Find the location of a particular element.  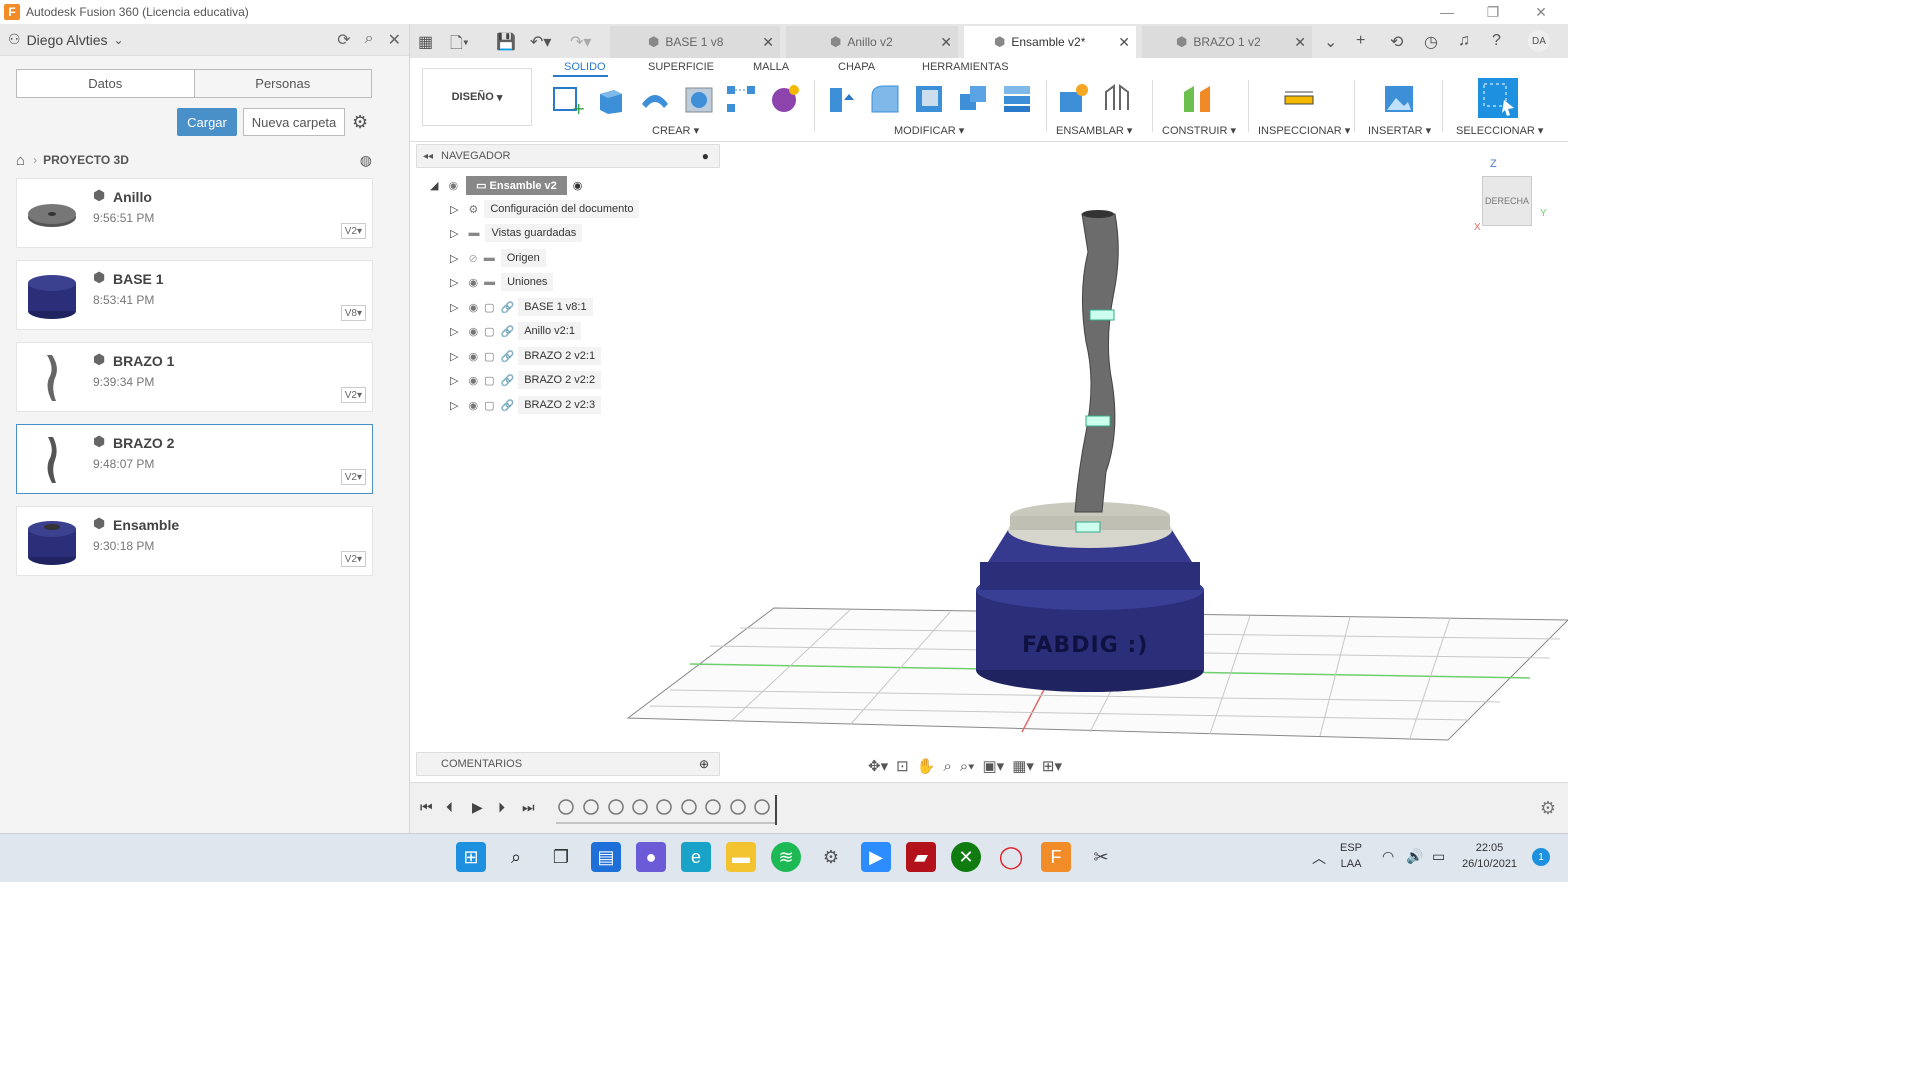

zoom-app-icon: ▶ is located at coordinates (876, 857).